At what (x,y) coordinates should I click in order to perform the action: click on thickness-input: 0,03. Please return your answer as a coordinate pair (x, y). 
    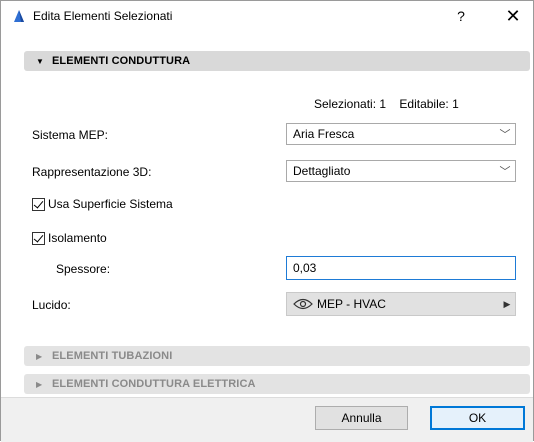
    Looking at the image, I should click on (401, 268).